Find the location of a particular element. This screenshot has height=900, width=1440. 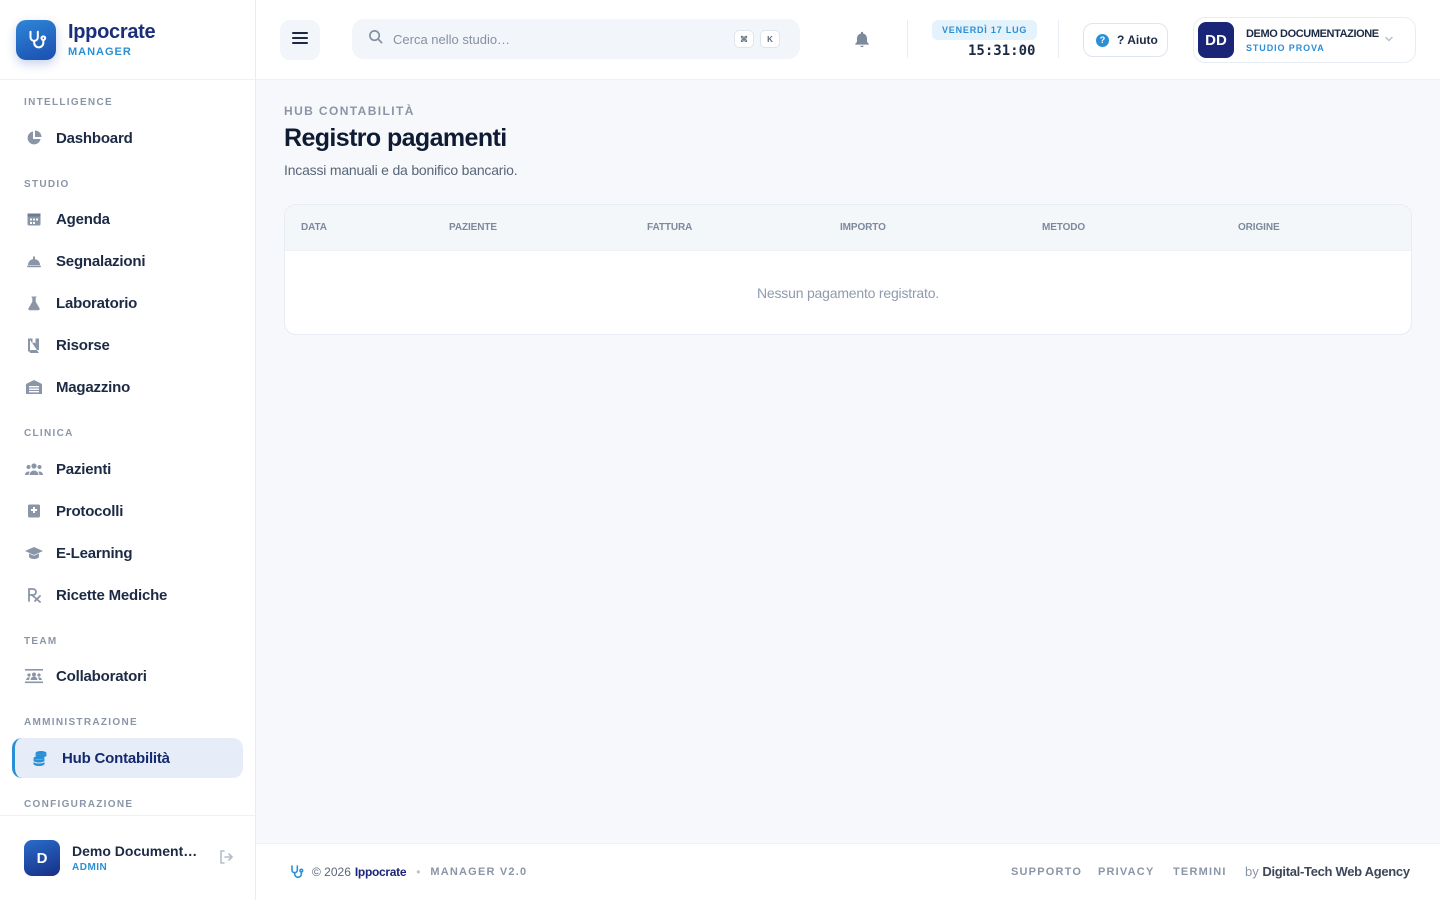

chevron-down-icon is located at coordinates (1389, 40).